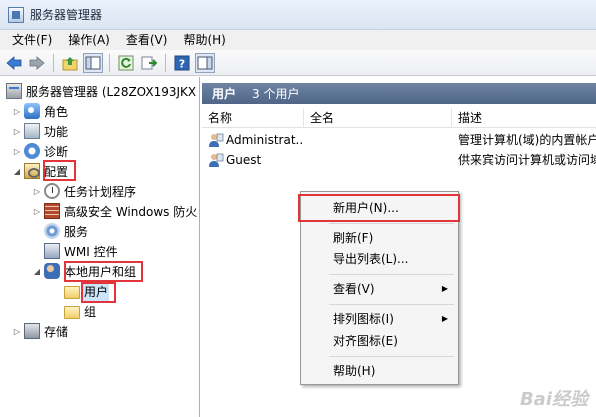 This screenshot has width=596, height=417. I want to click on clock-icon, so click(52, 191).